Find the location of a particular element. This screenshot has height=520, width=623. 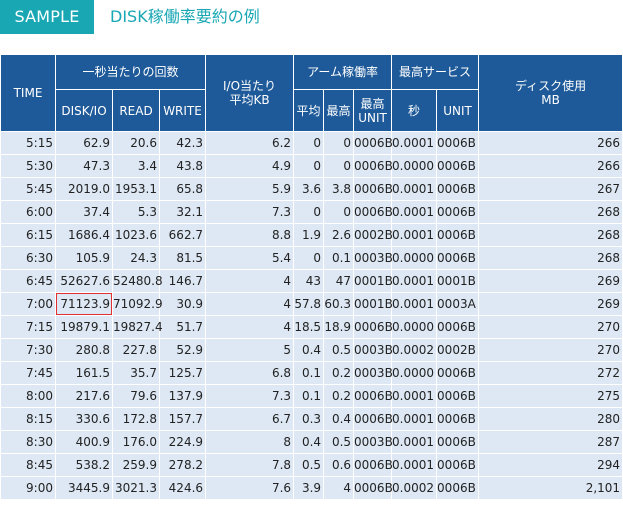

header-disk-used-mb-label: ディスク使用 MB is located at coordinates (550, 93).